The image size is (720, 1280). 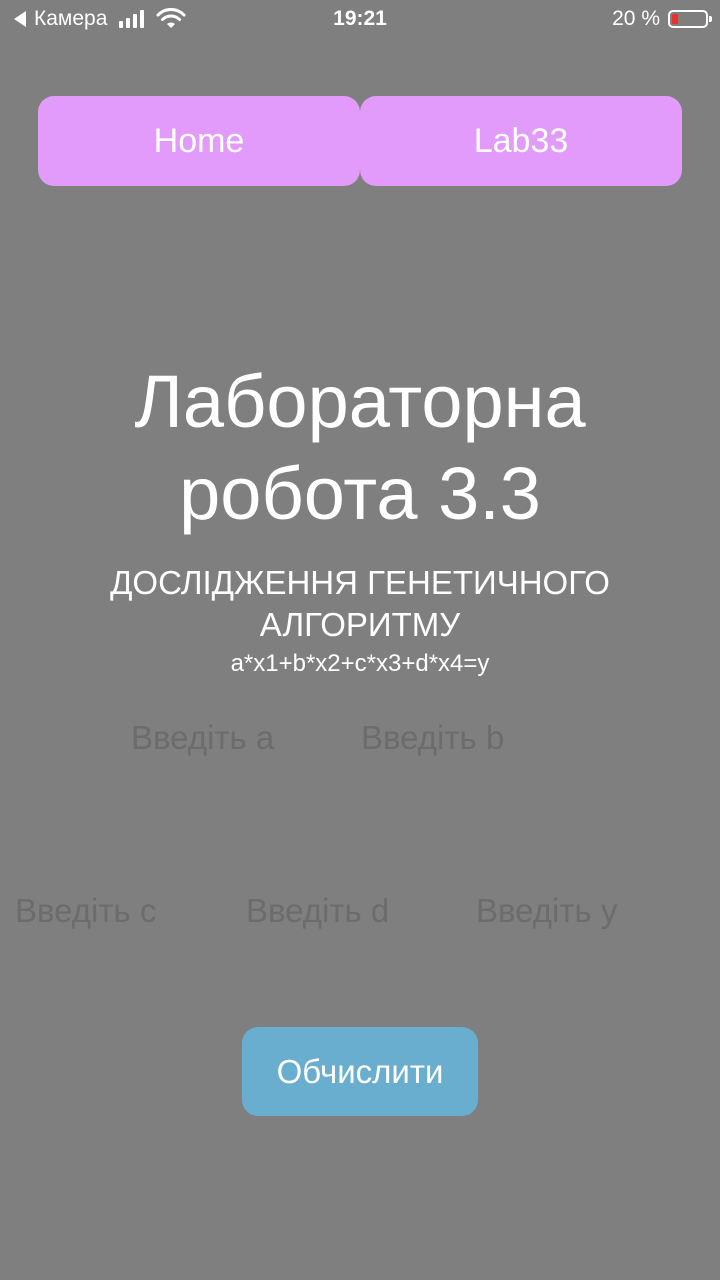 What do you see at coordinates (636, 18) in the screenshot?
I see `battery-percent: 20 %` at bounding box center [636, 18].